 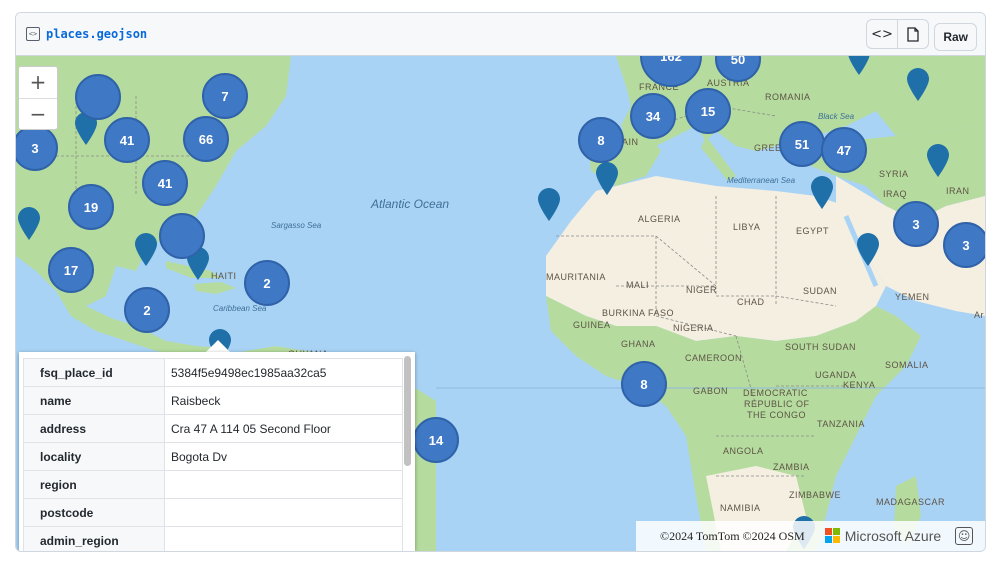 What do you see at coordinates (747, 227) in the screenshot?
I see `country-label: LIBYA` at bounding box center [747, 227].